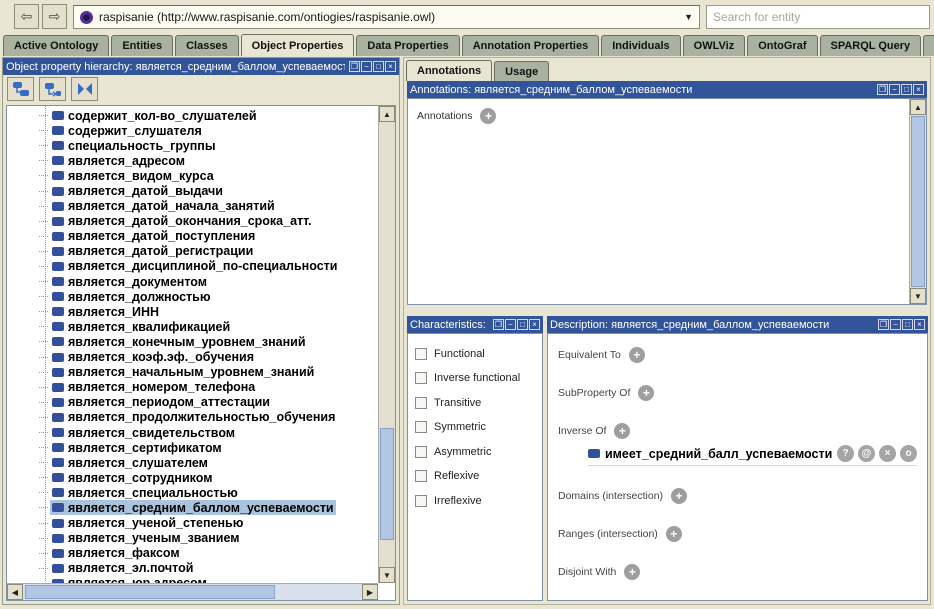  I want to click on forward-button: ⇨, so click(54, 16).